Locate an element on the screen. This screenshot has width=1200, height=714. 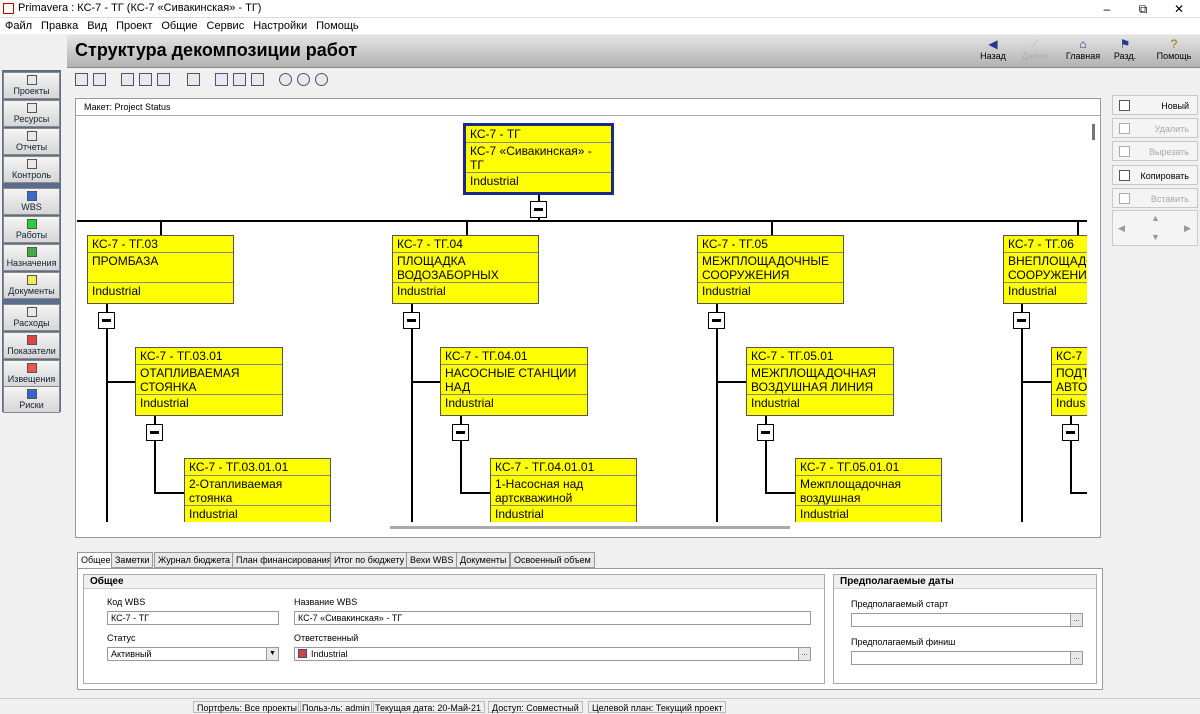
wbs-tree-icon is located at coordinates (127, 79).